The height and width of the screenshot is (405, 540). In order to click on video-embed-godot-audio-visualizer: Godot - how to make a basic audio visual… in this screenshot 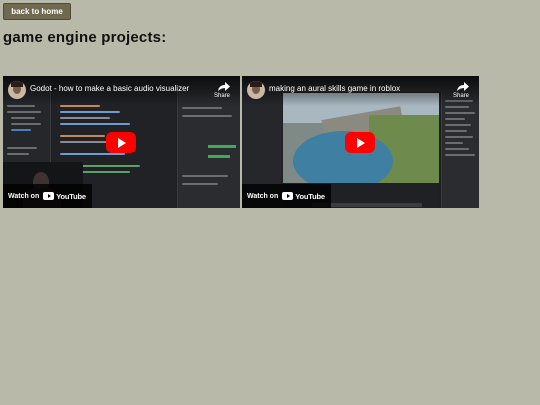, I will do `click(121, 142)`.